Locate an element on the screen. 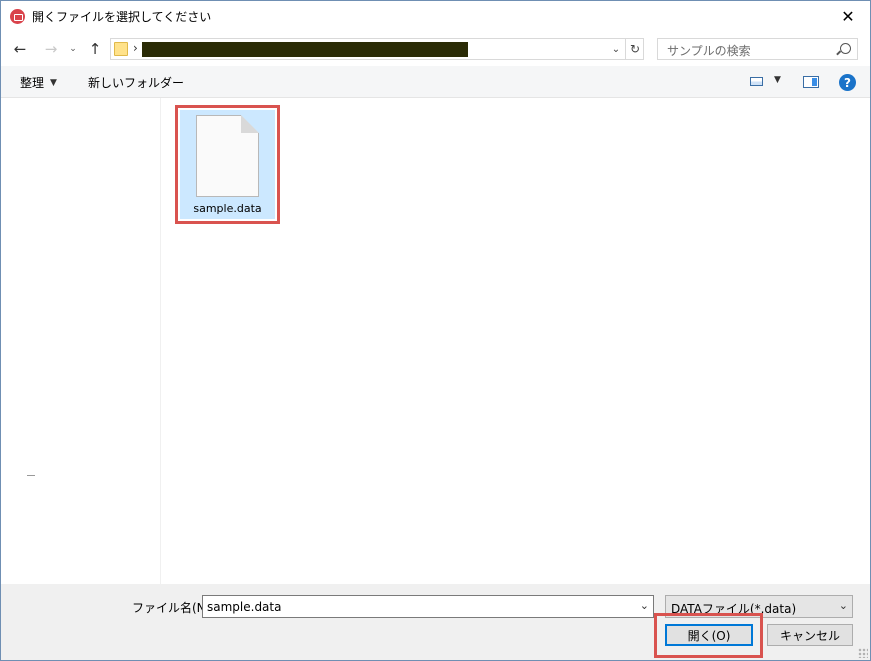  preview-pane-icon is located at coordinates (811, 82).